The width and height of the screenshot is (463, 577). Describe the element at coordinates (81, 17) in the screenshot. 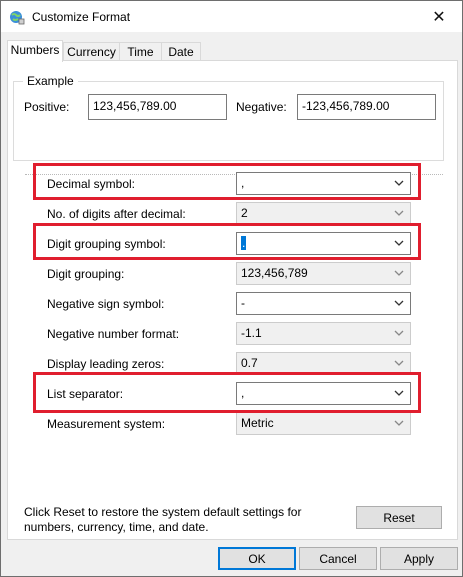

I see `window-title: Customize Format` at that location.